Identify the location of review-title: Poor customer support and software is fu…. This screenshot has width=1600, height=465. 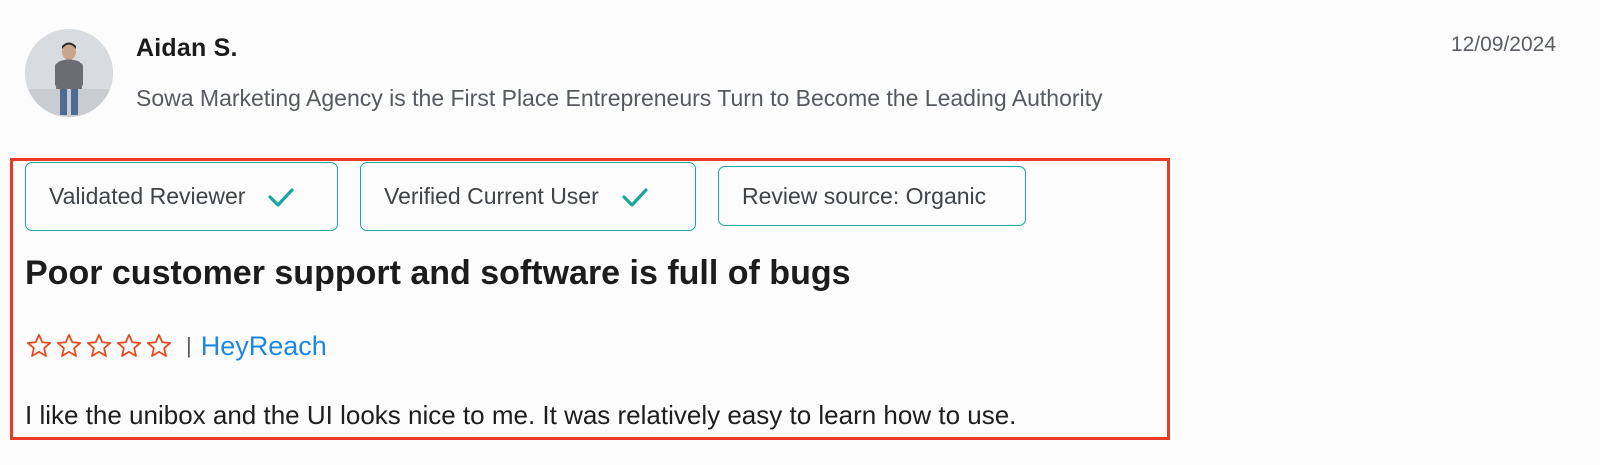
(438, 273).